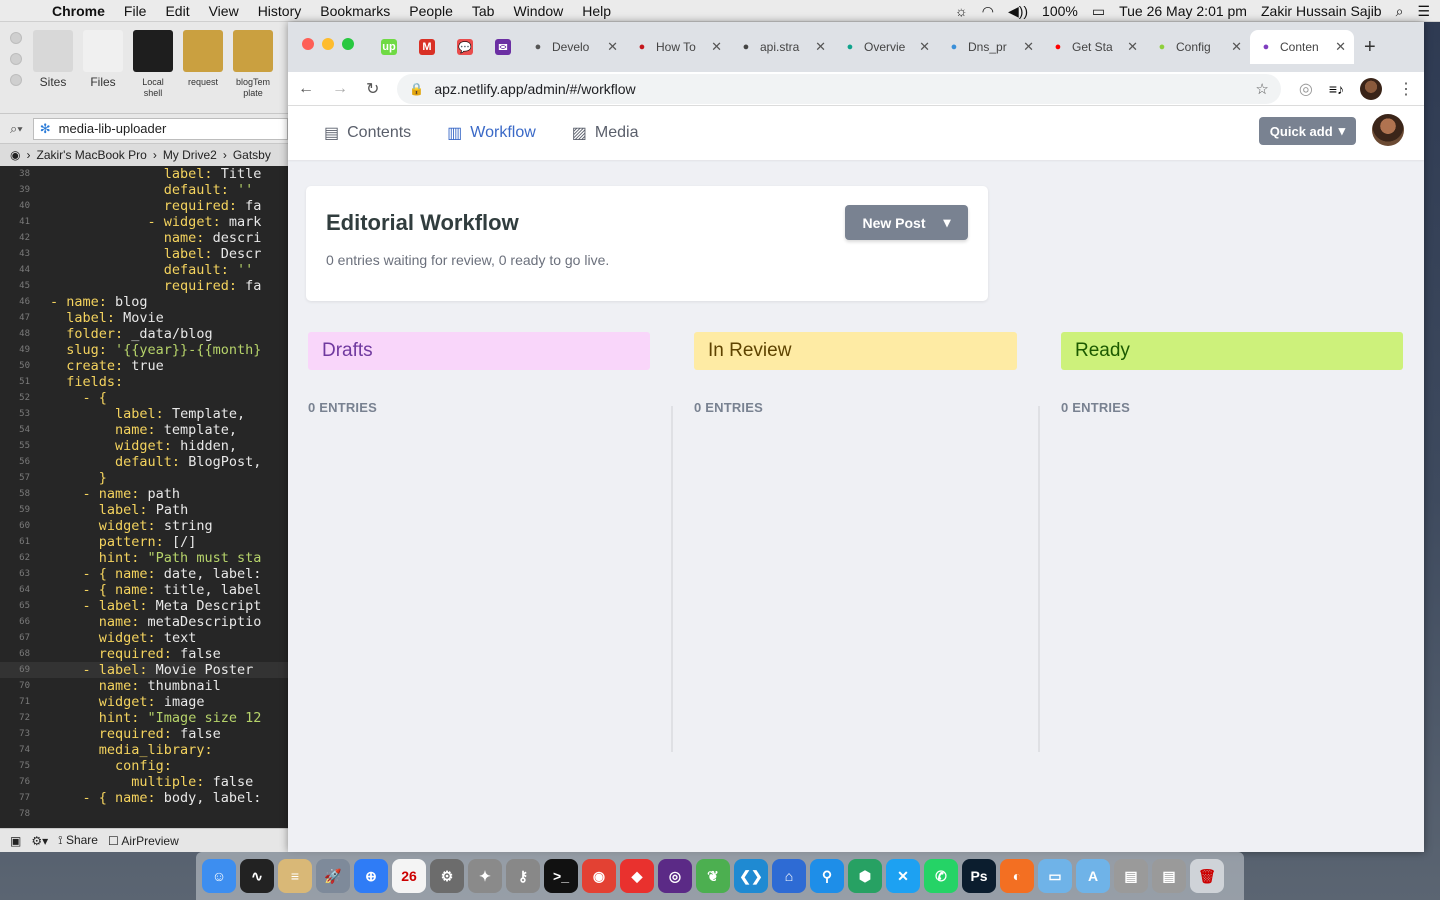 The width and height of the screenshot is (1440, 900). What do you see at coordinates (1261, 89) in the screenshot?
I see `bookmark-star-icon: ☆` at bounding box center [1261, 89].